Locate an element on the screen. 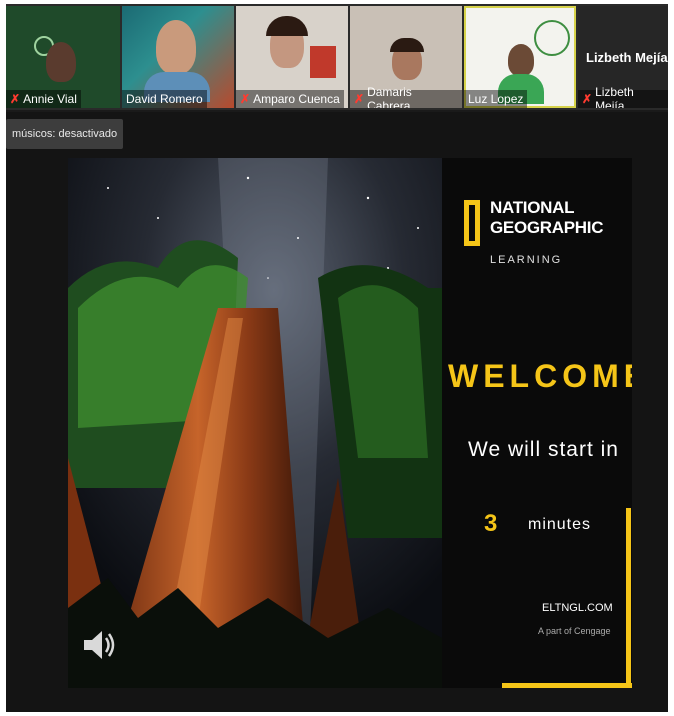 The image size is (674, 716). participant-tile-annie-vial: ✗ Annie Vial is located at coordinates (63, 57).